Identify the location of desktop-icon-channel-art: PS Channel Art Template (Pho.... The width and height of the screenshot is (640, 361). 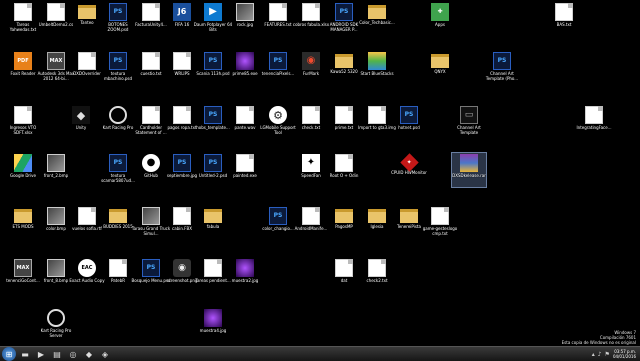
(502, 68).